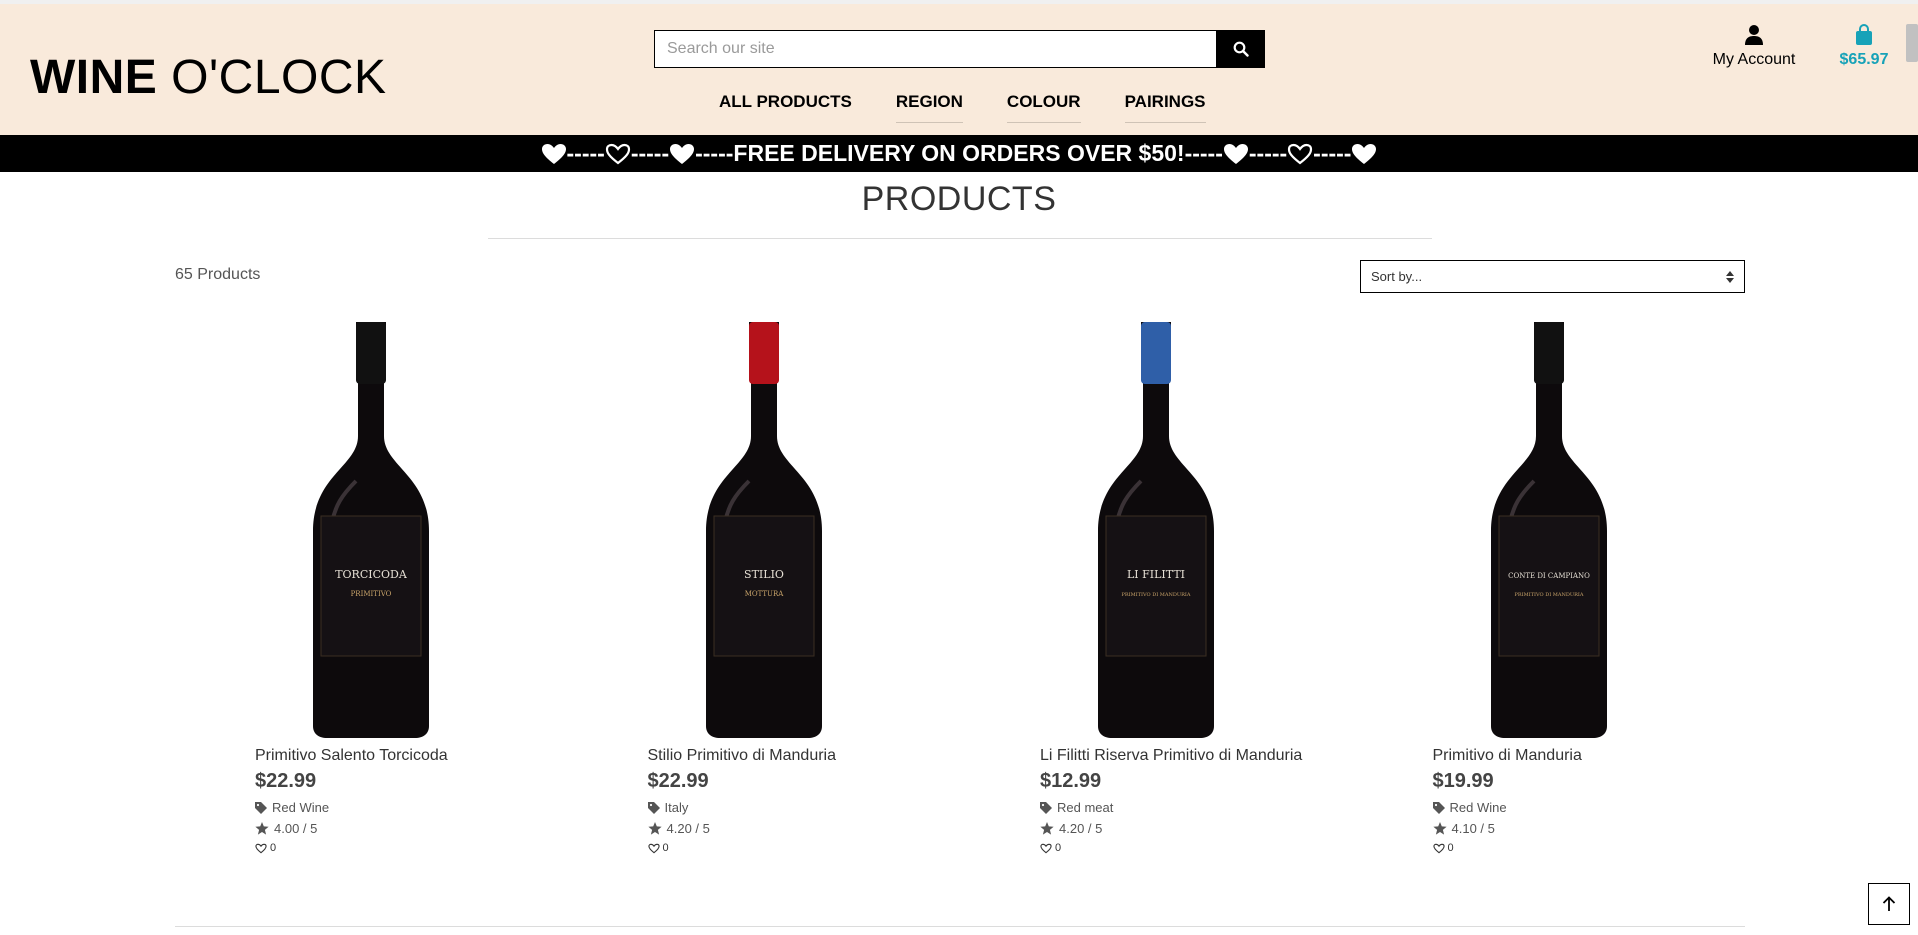  I want to click on bottle-label-title: CONTE DI CAMPIANO, so click(1549, 576).